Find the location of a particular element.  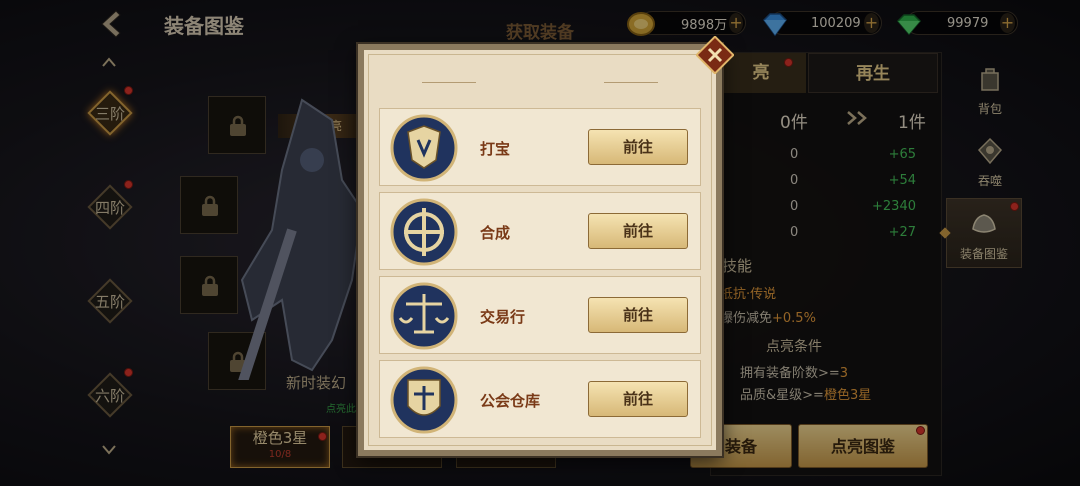

source-row-guild-warehouse: 公会仓库 前往 is located at coordinates (540, 399).